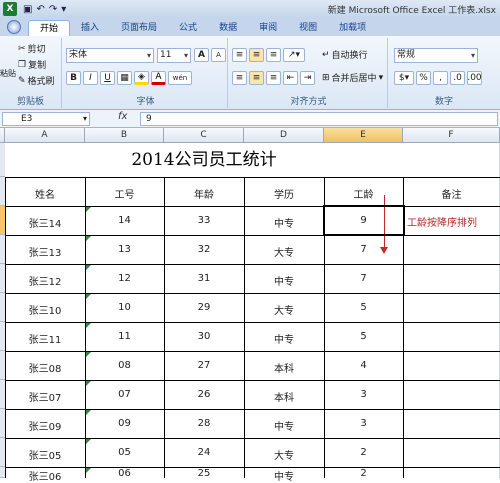  Describe the element at coordinates (319, 119) in the screenshot. I see `formula-input: 9` at that location.